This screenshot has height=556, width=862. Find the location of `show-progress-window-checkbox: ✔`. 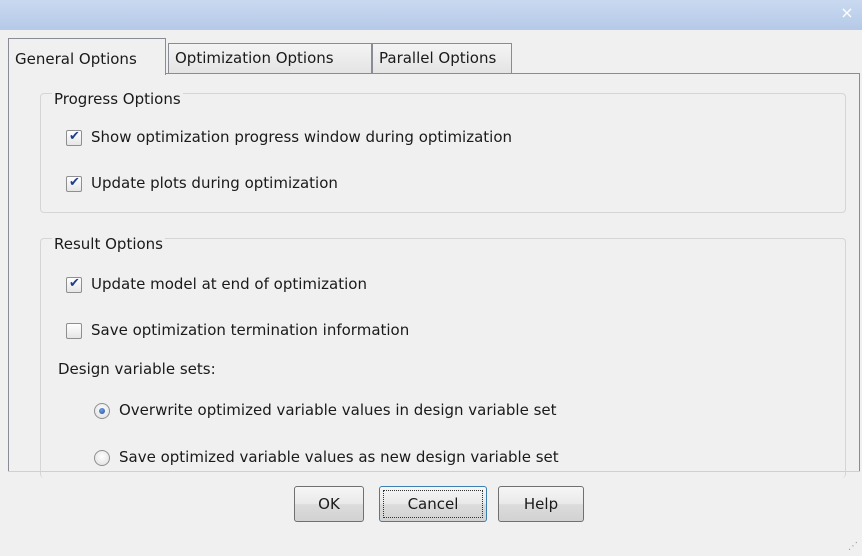

show-progress-window-checkbox: ✔ is located at coordinates (74, 137).